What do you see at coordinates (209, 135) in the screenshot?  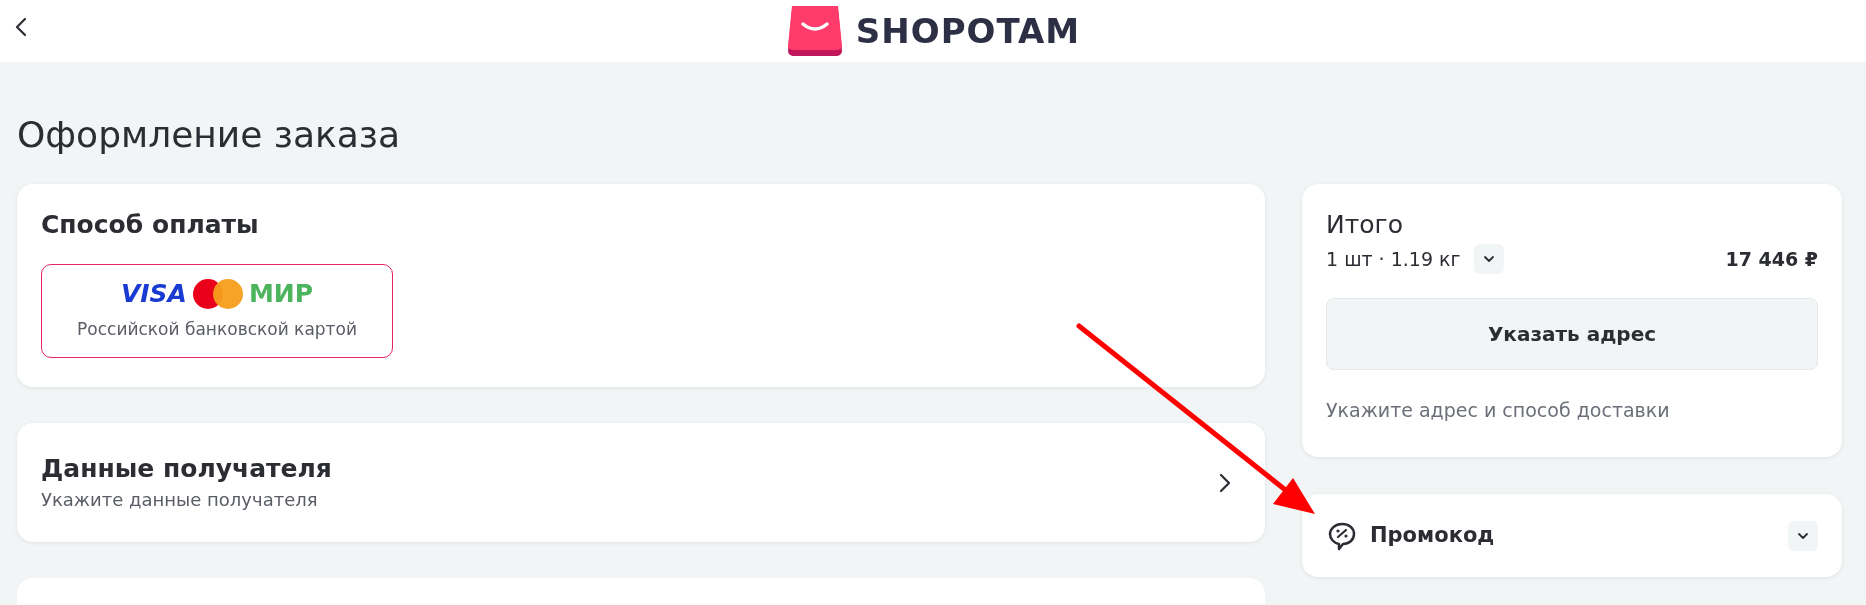 I see `page-title: Оформление заказа` at bounding box center [209, 135].